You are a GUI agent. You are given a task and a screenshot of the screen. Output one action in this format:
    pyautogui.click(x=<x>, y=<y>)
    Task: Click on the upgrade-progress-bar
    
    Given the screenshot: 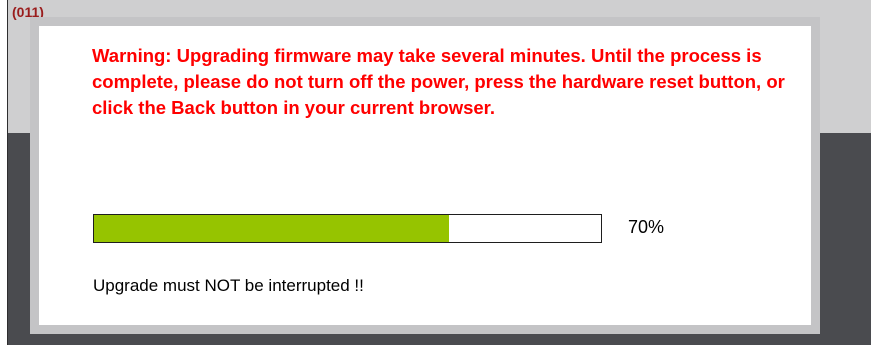 What is the action you would take?
    pyautogui.click(x=347, y=228)
    